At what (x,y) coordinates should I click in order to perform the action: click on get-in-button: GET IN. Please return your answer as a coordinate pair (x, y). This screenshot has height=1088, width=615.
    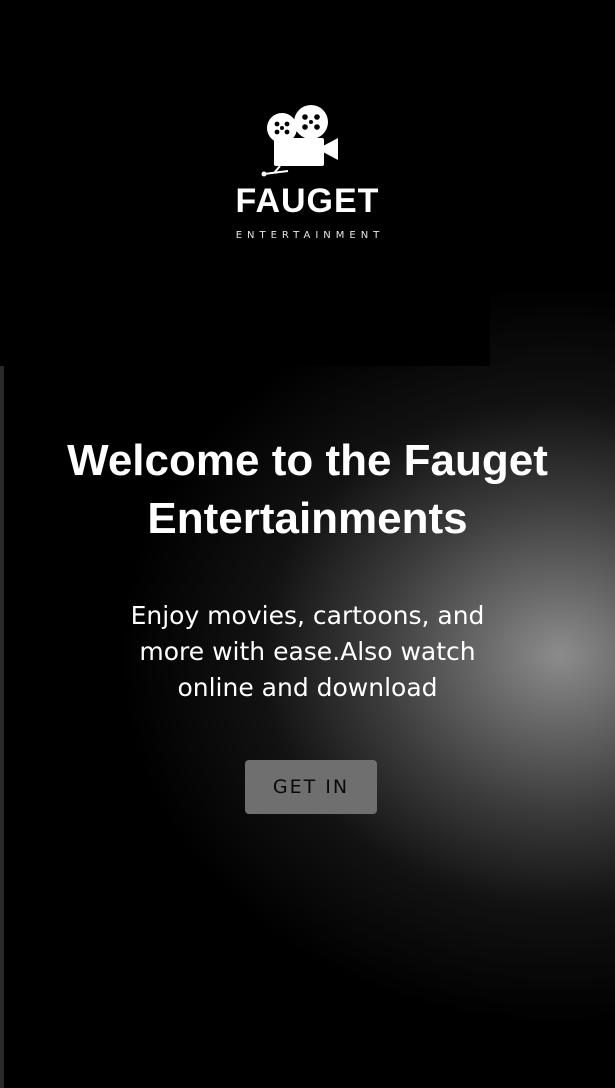
    Looking at the image, I should click on (311, 787).